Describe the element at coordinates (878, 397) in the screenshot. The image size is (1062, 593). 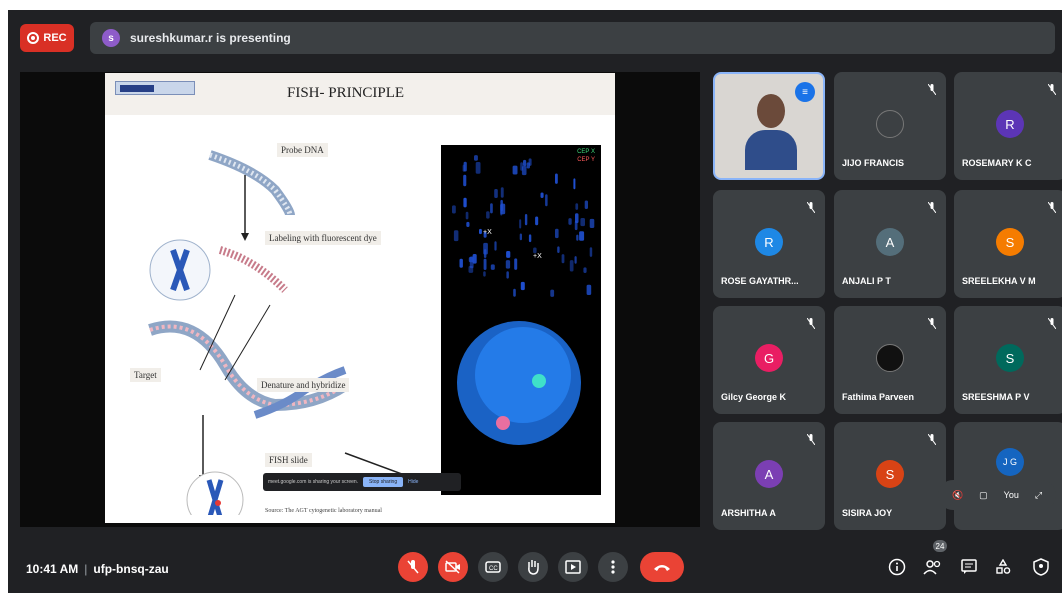
I see `participant-name: Fathima Parveen` at that location.